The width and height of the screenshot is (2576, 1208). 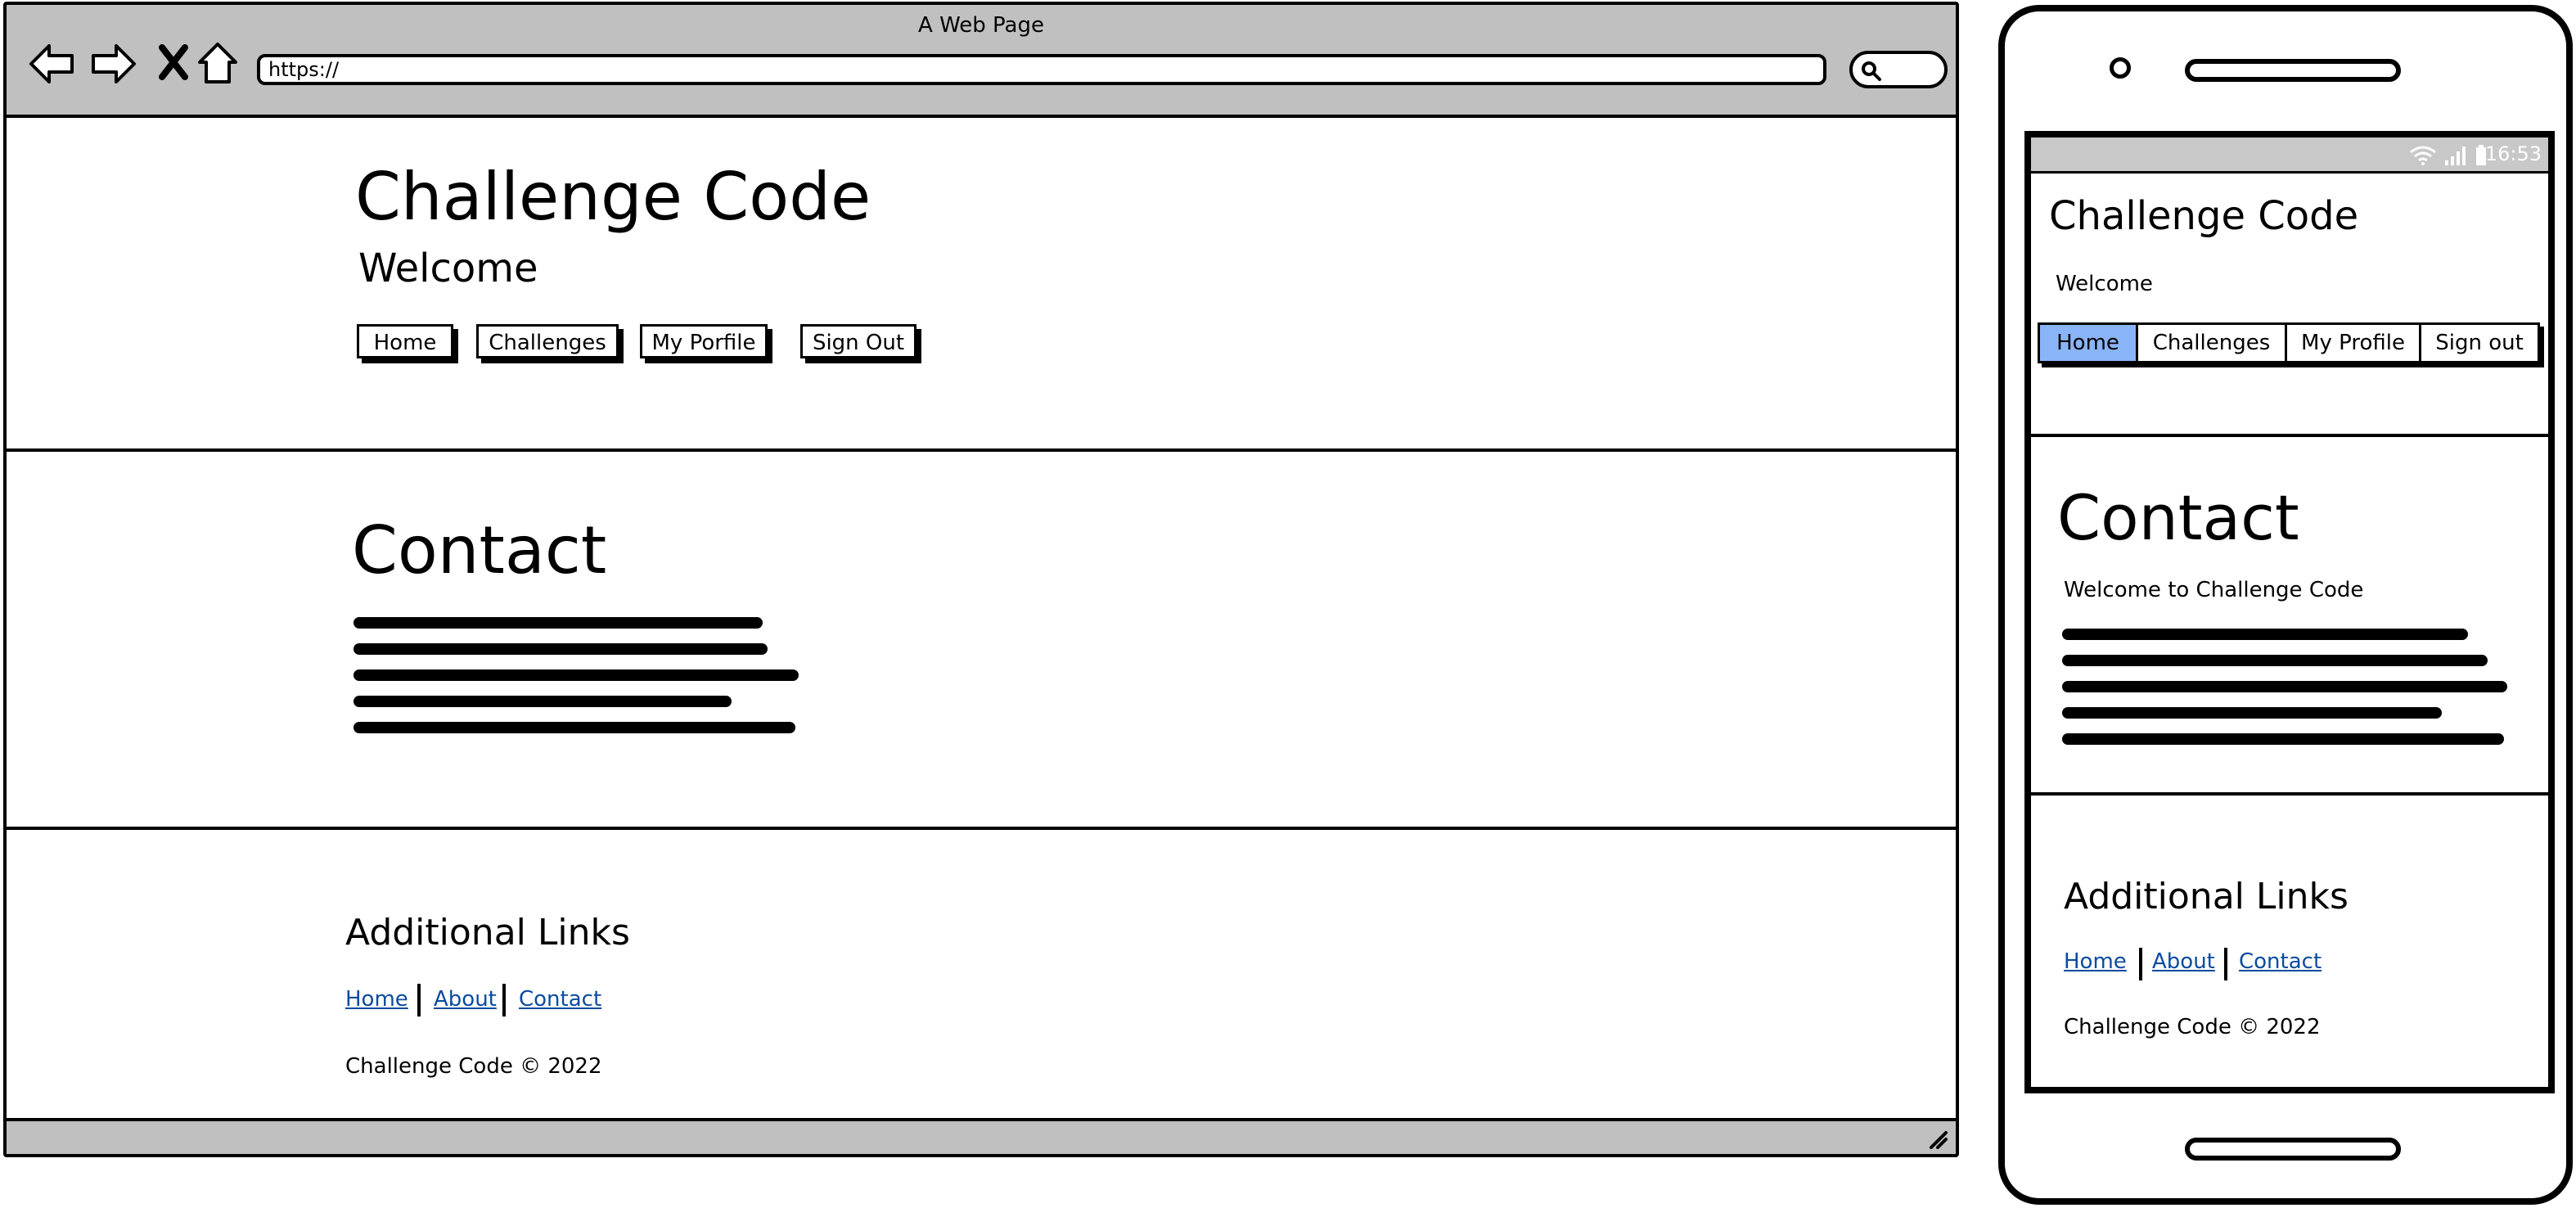 What do you see at coordinates (175, 63) in the screenshot?
I see `close-x-icon` at bounding box center [175, 63].